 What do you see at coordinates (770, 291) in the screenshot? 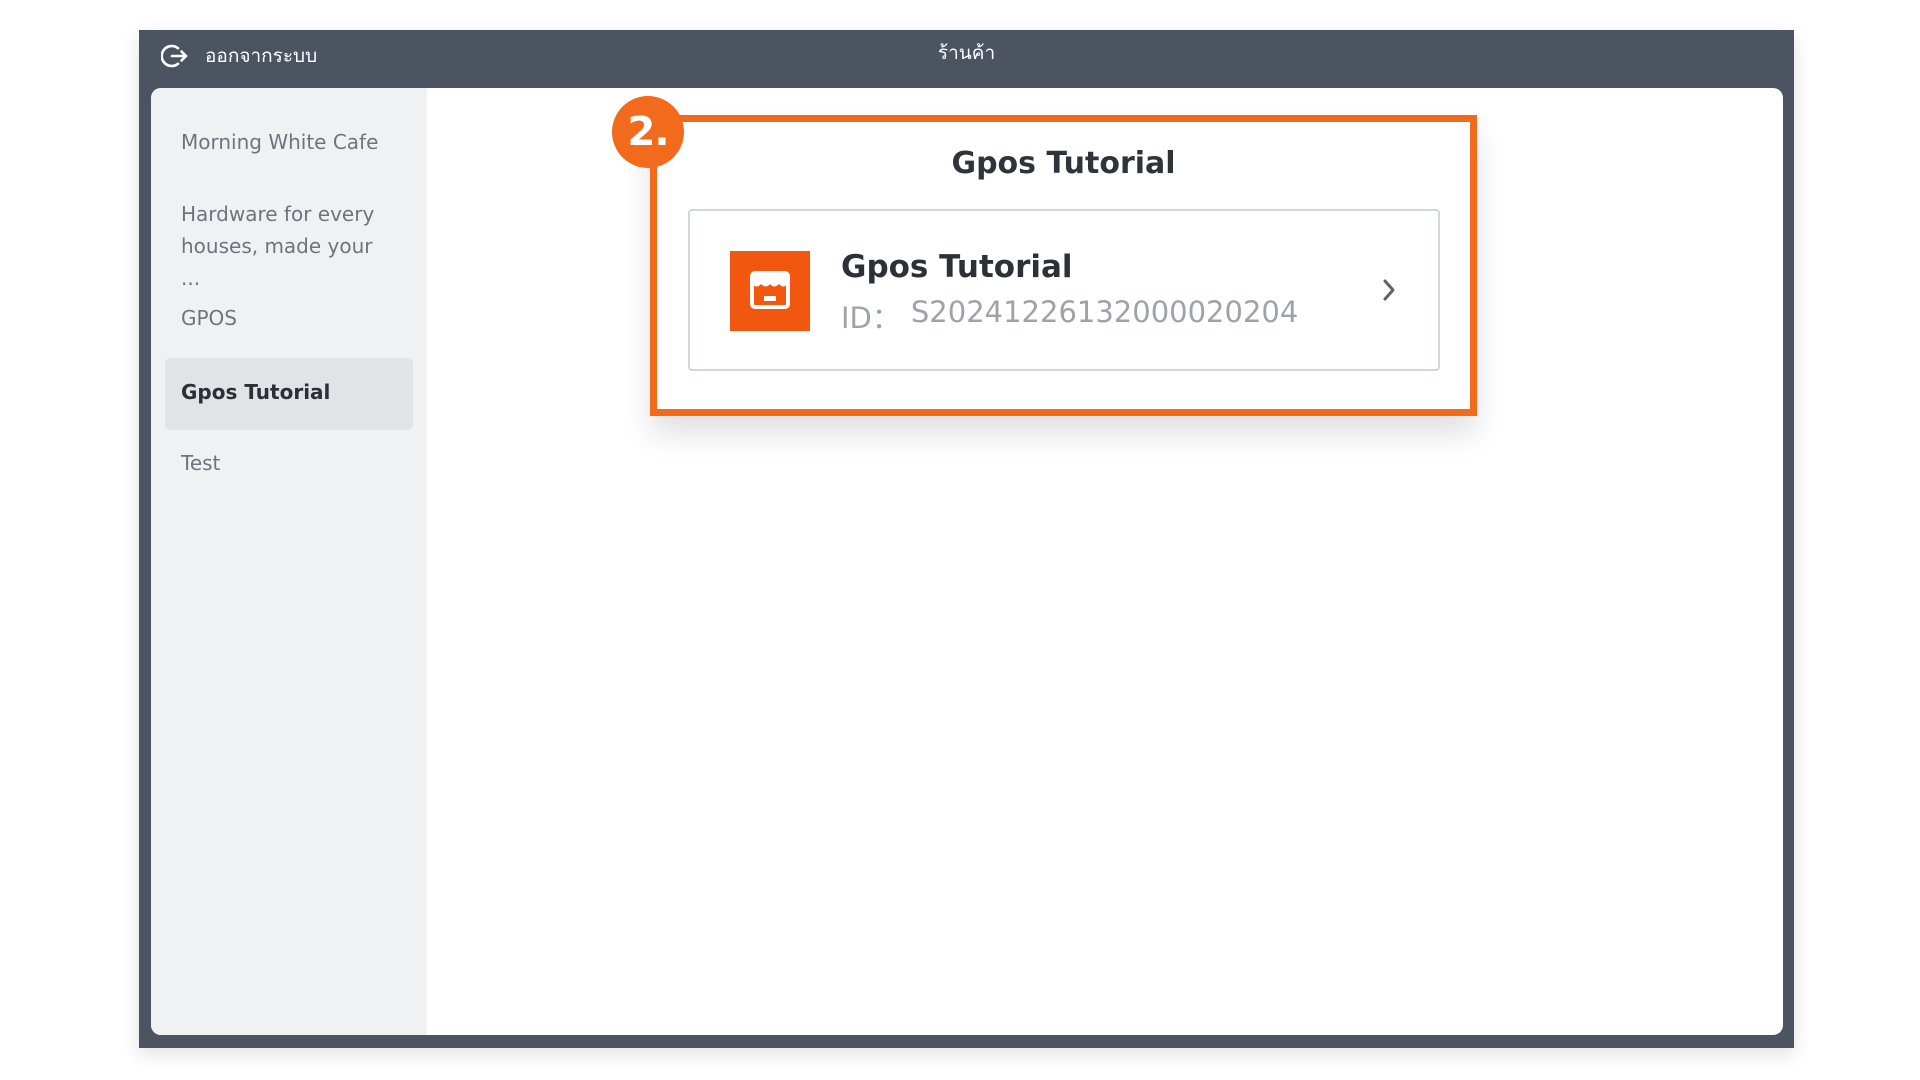
I see `store-icon` at bounding box center [770, 291].